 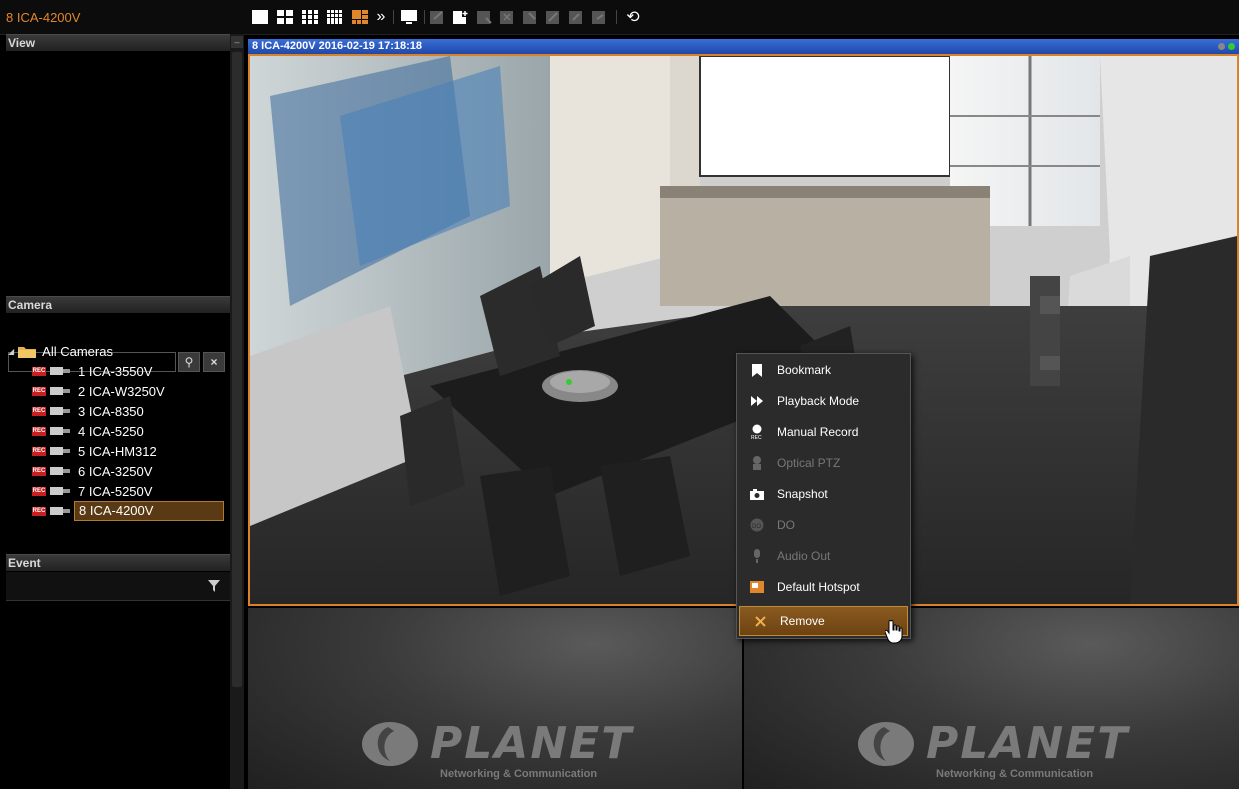 I want to click on view-section-header: View, so click(x=118, y=42).